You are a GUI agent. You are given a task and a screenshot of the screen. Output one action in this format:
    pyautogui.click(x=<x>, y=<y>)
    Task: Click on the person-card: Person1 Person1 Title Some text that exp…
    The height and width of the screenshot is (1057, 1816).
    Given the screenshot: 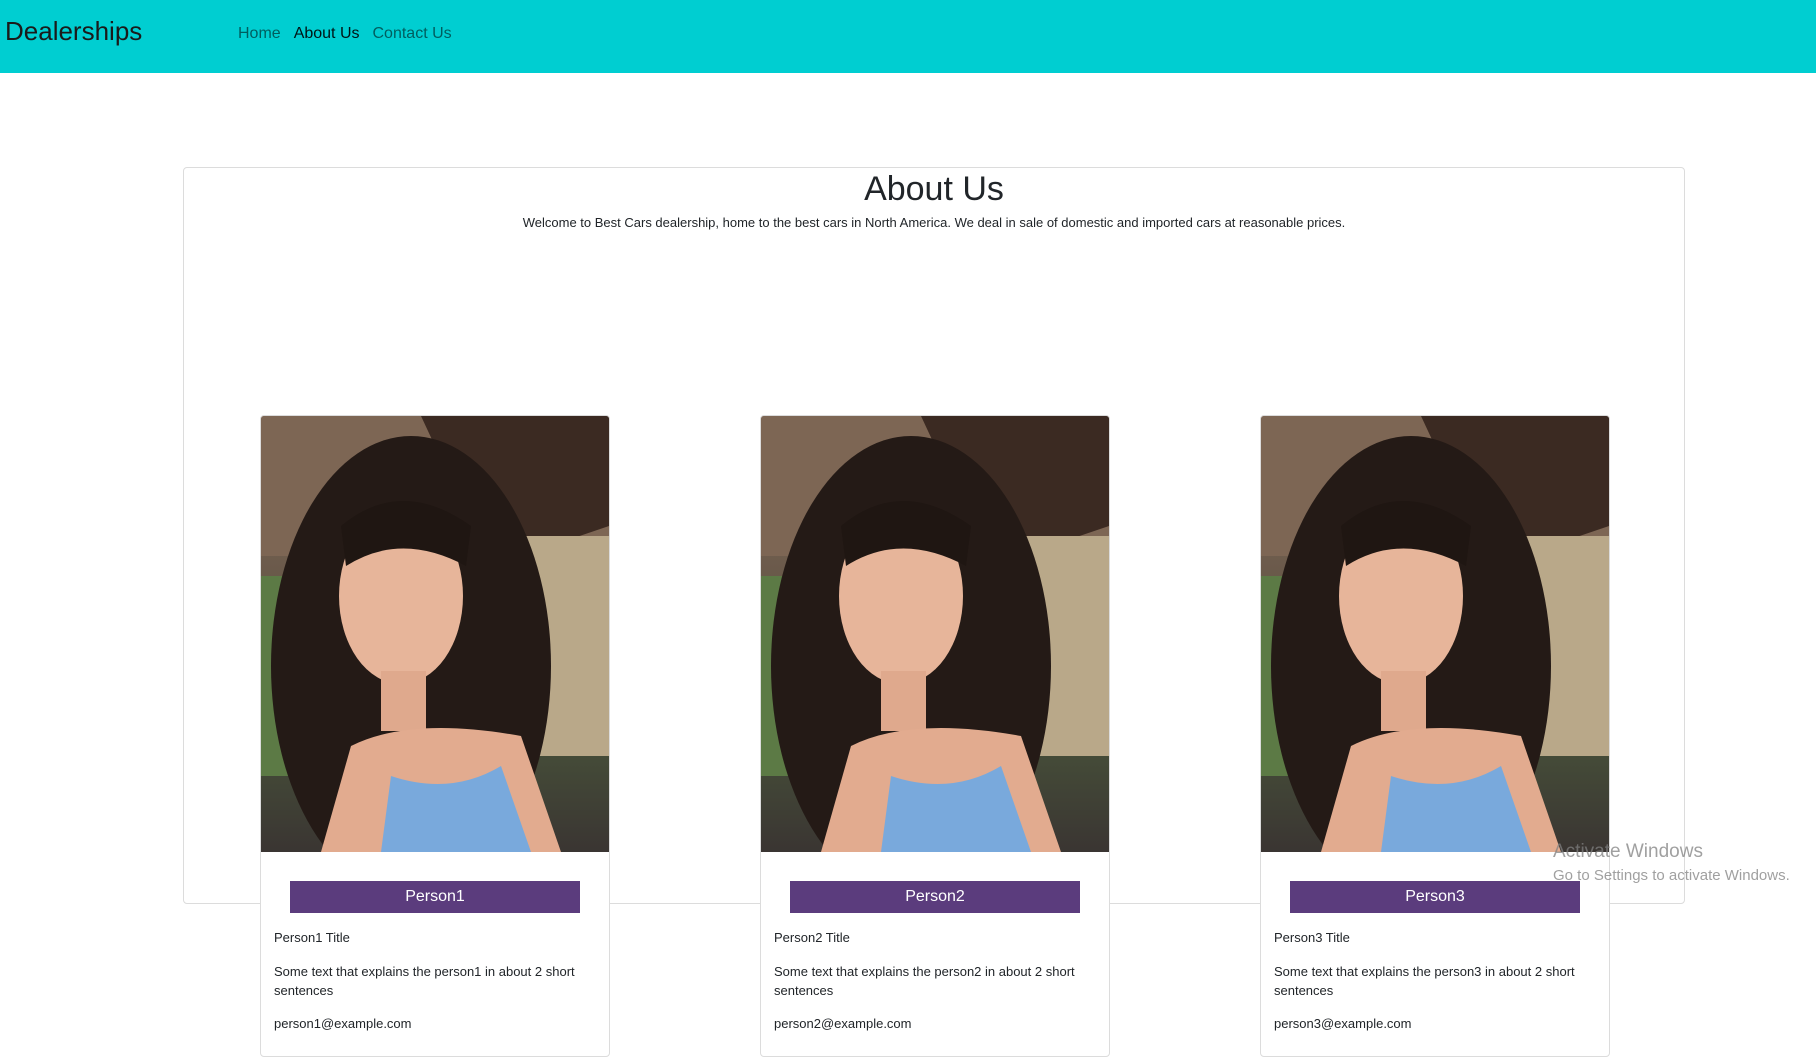 What is the action you would take?
    pyautogui.click(x=435, y=736)
    